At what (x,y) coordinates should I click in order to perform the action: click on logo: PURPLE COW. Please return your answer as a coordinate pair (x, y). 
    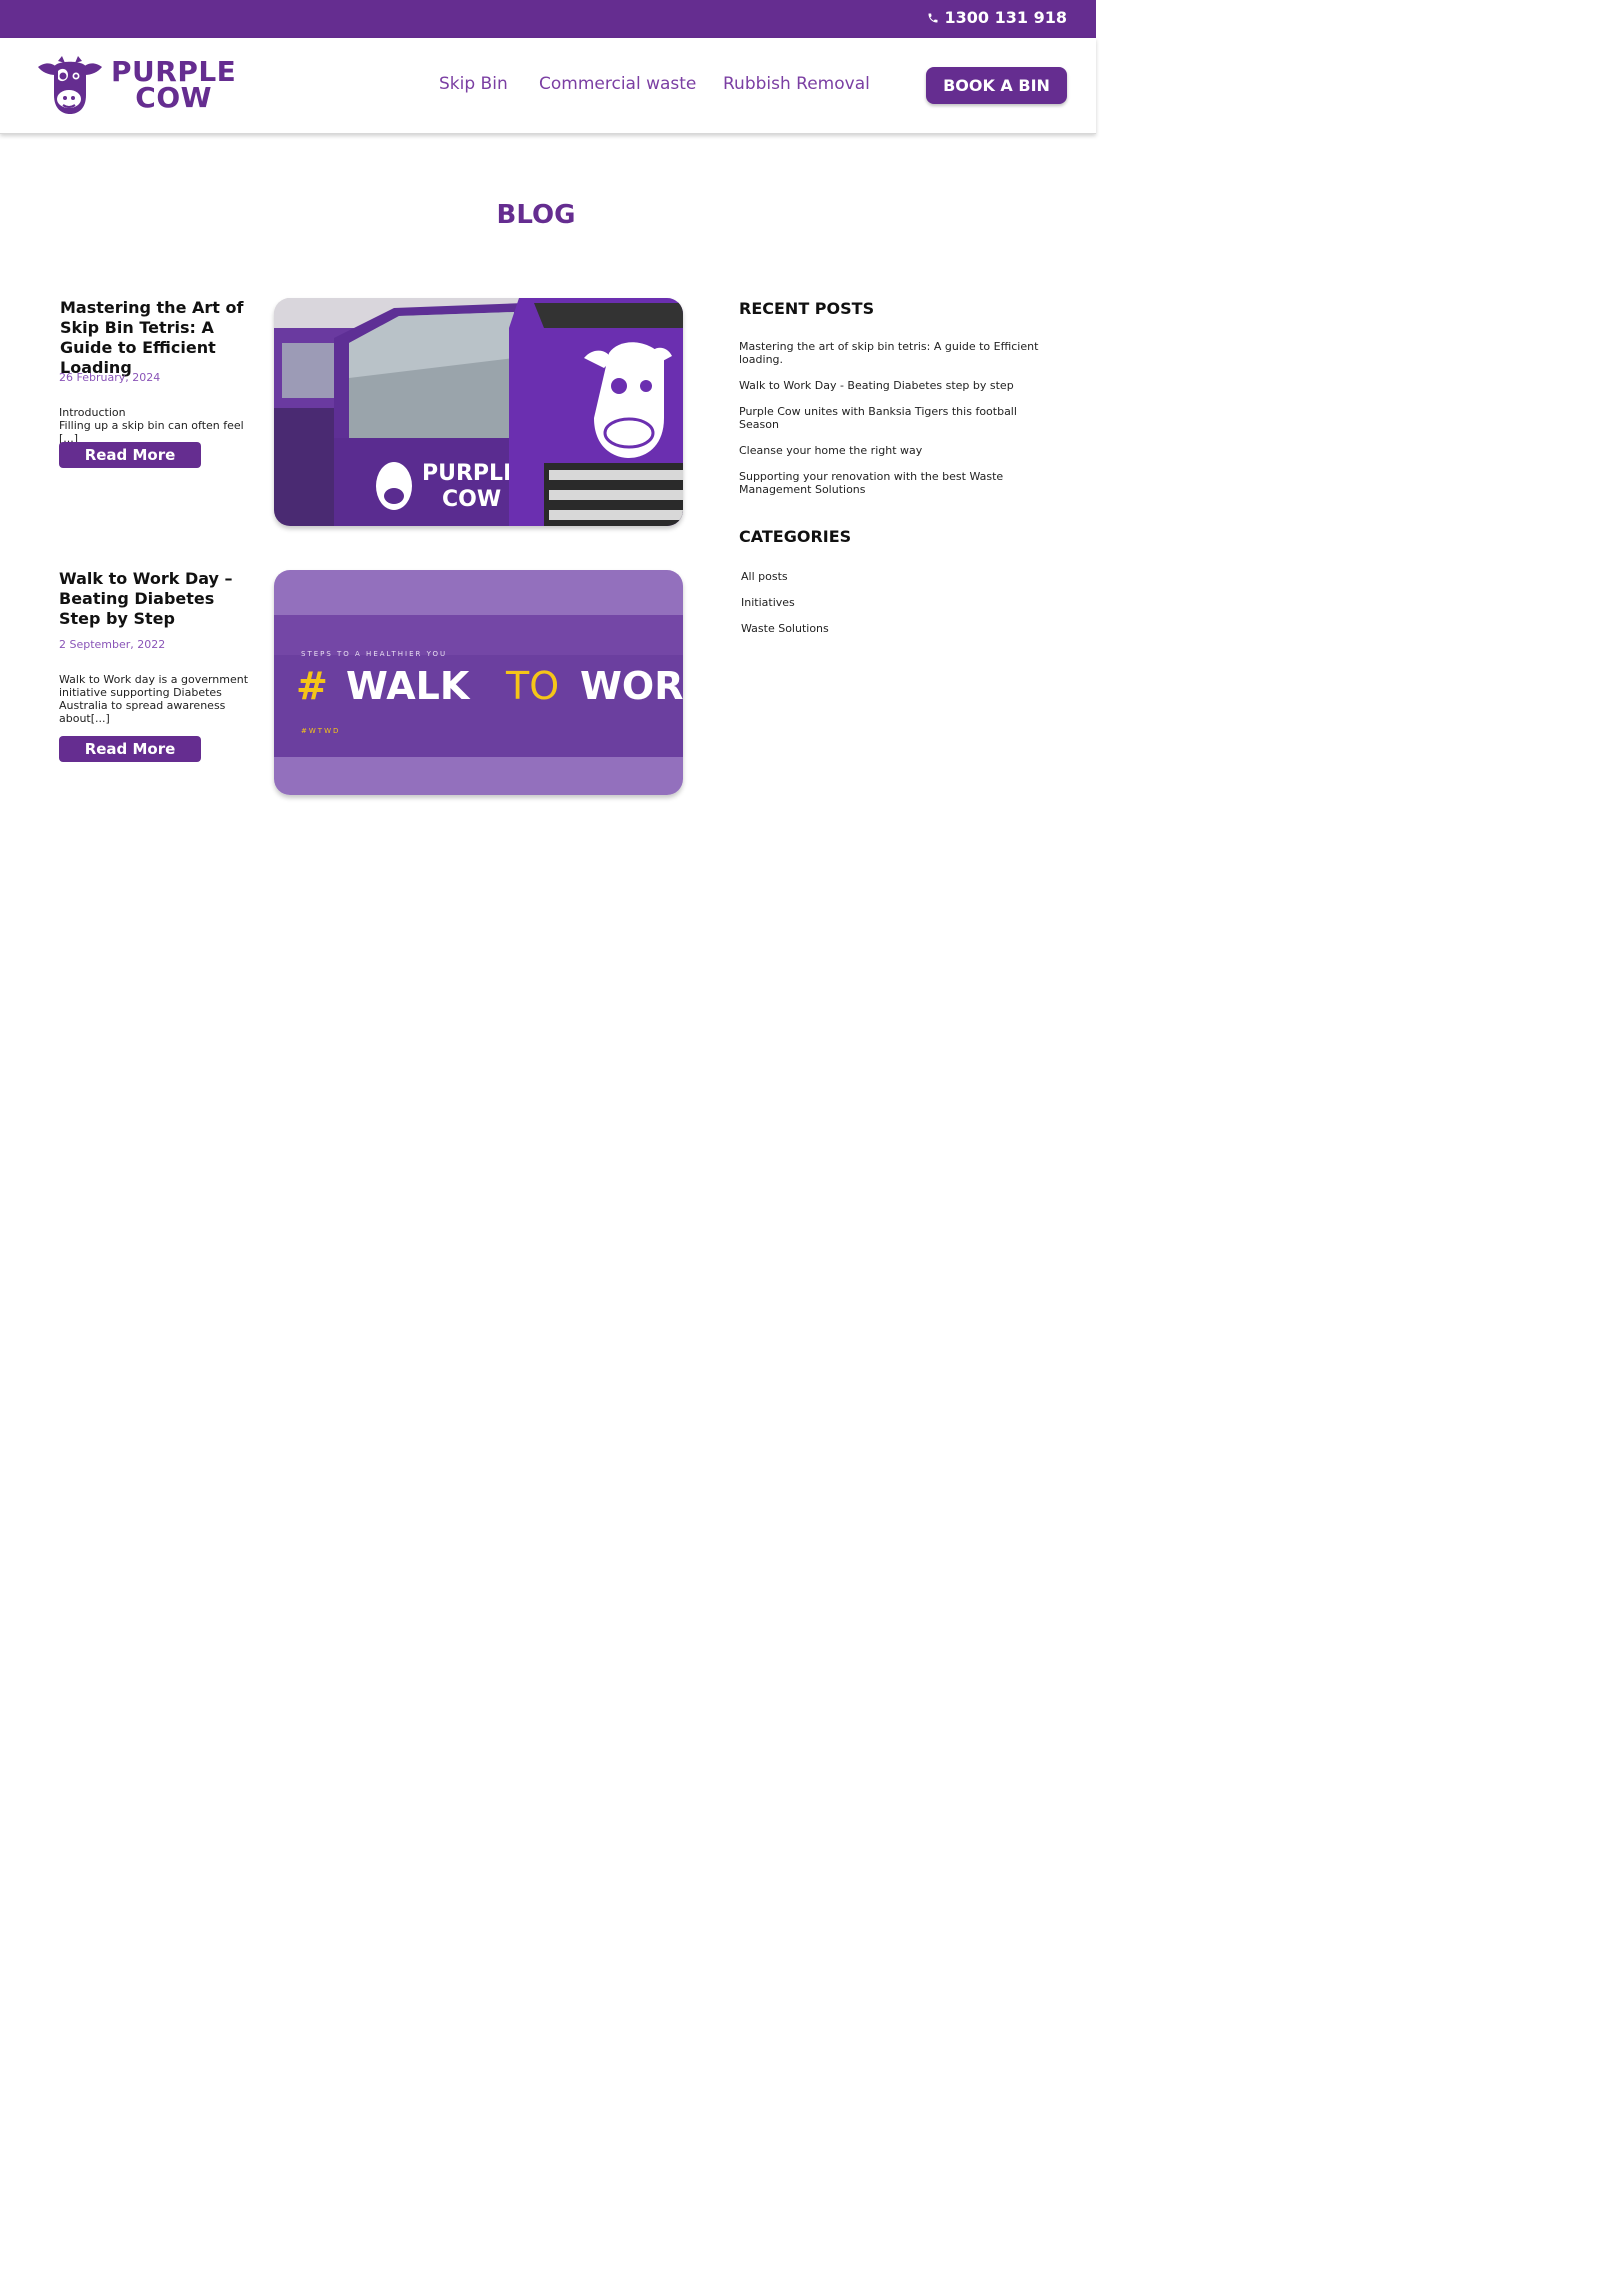
    Looking at the image, I should click on (136, 85).